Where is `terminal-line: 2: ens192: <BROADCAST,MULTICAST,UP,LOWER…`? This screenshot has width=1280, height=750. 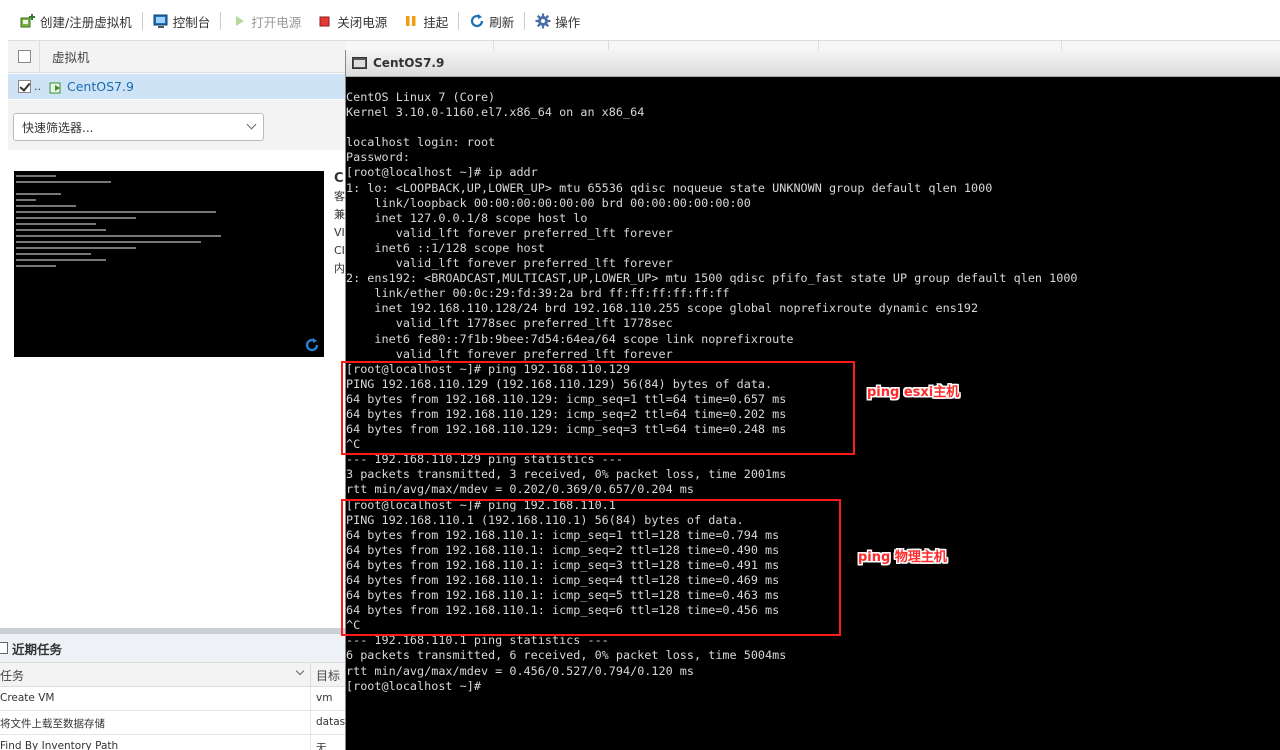
terminal-line: 2: ens192: <BROADCAST,MULTICAST,UP,LOWER… is located at coordinates (712, 278).